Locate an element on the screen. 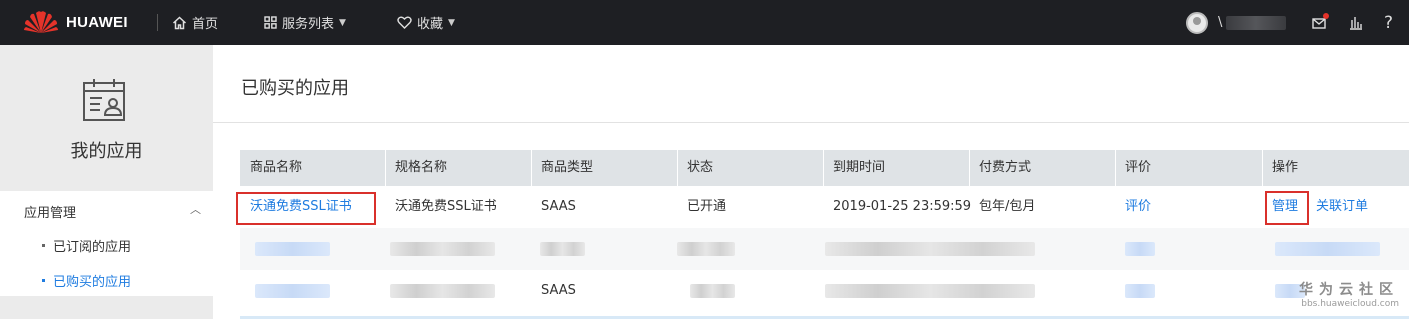 This screenshot has width=1409, height=319. sidebar-header: 我的应用 is located at coordinates (106, 118).